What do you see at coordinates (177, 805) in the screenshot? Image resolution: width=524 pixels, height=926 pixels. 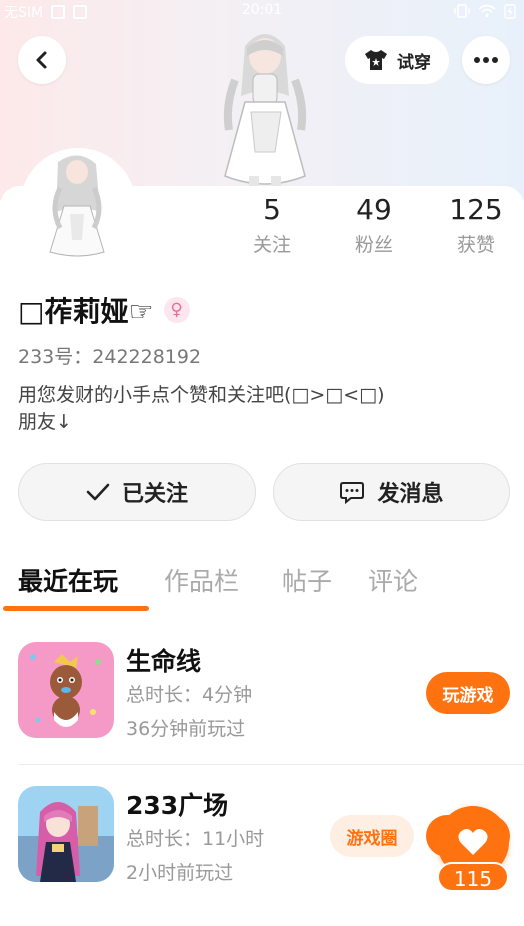 I see `game-name: 233广场` at bounding box center [177, 805].